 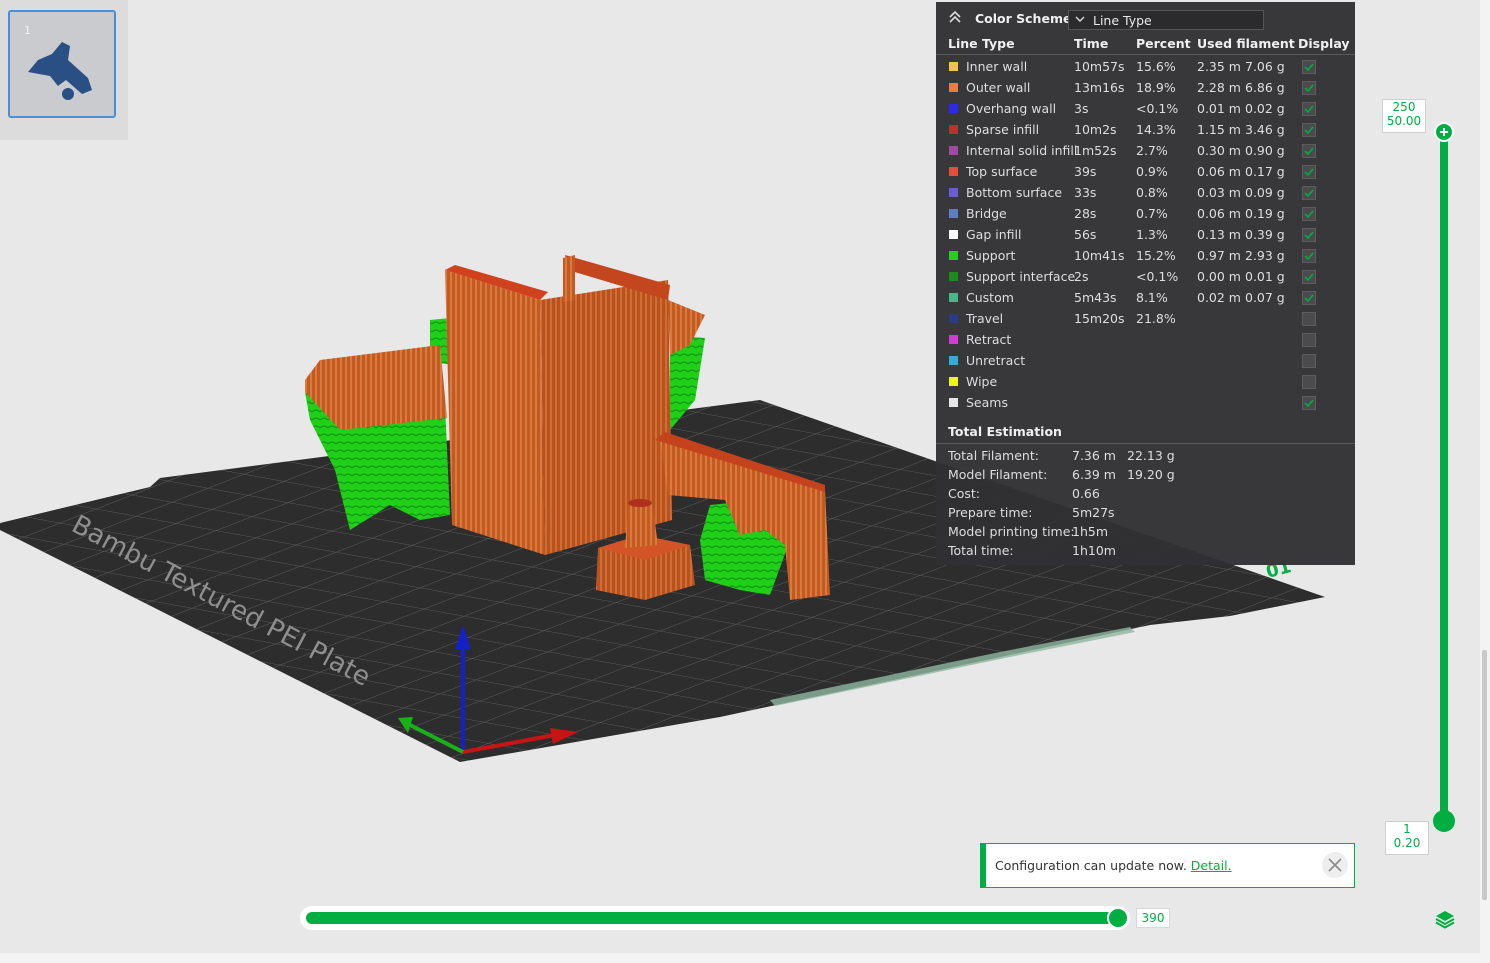 I want to click on line-type-length: 0.00 m, so click(x=1219, y=276).